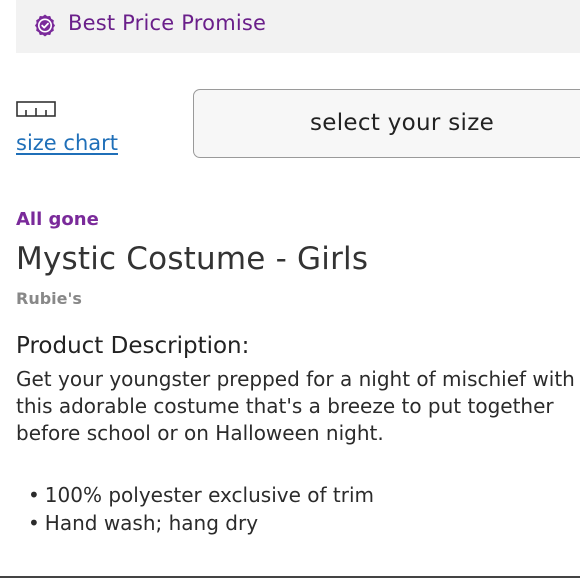  Describe the element at coordinates (67, 143) in the screenshot. I see `size-chart-link: size chart` at that location.